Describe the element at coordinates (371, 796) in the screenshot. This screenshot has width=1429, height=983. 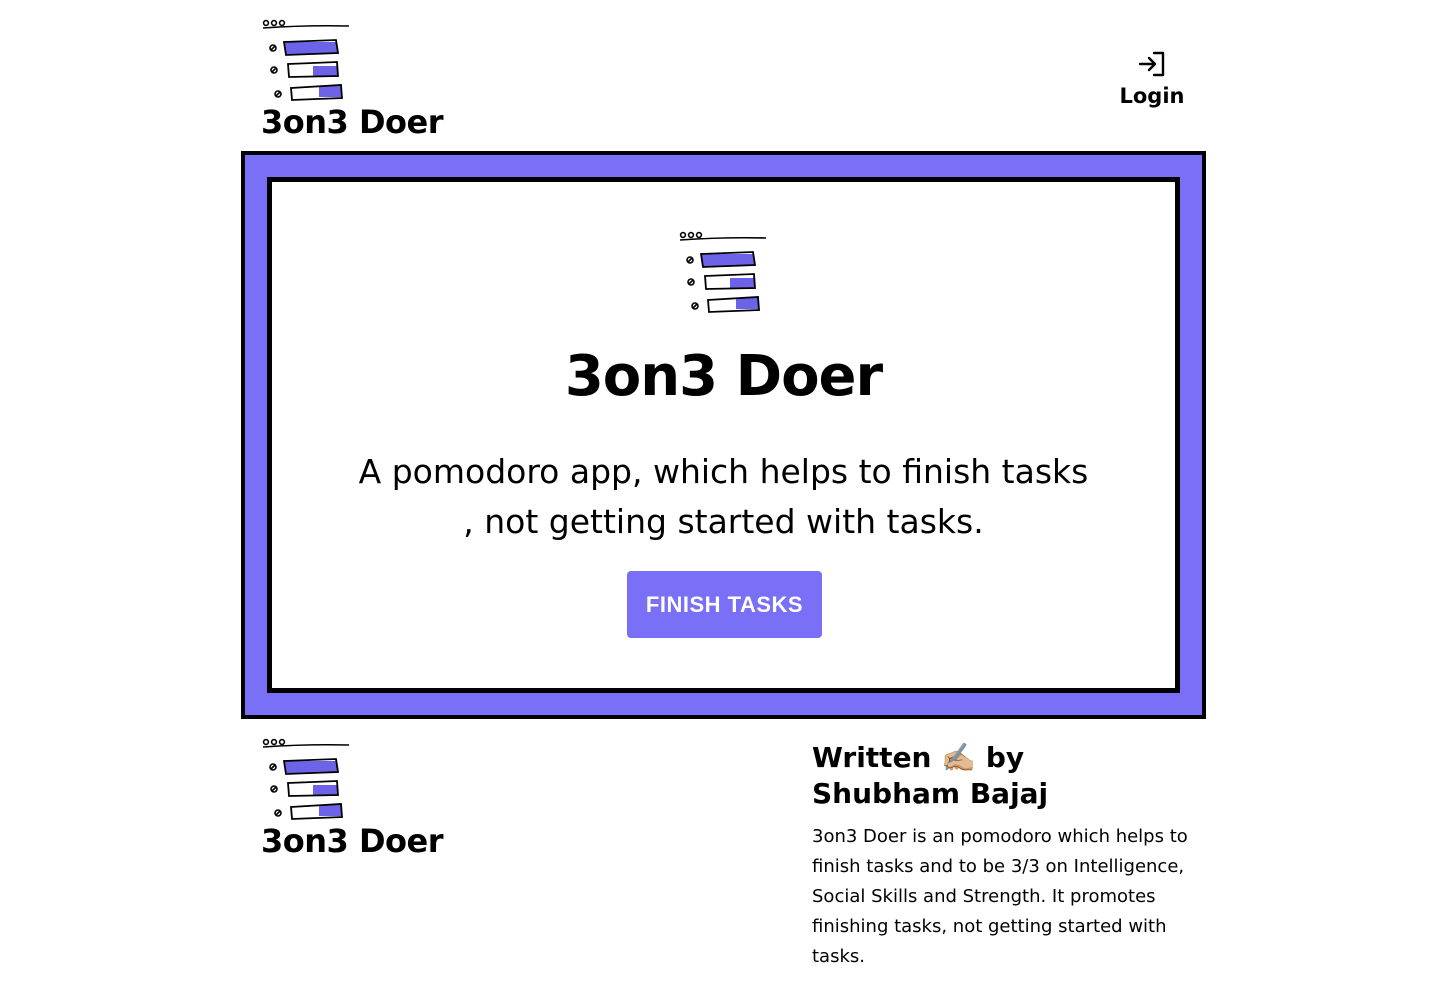
I see `footer-brand: 3on3 Doer` at that location.